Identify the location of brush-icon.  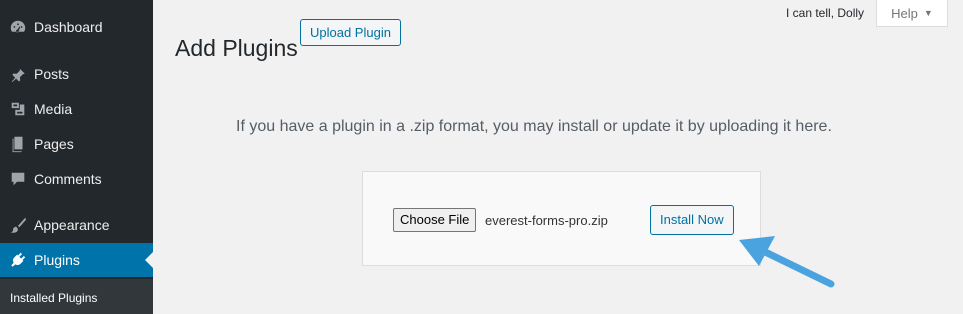
(18, 225).